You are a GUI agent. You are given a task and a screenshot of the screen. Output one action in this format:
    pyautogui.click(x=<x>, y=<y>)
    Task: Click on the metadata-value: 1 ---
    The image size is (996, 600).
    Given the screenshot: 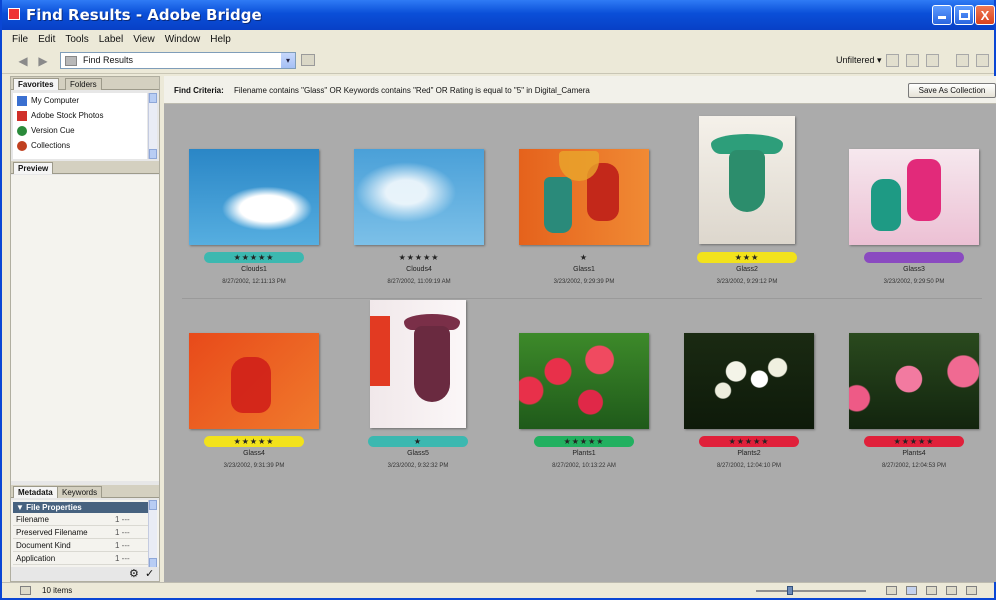 What is the action you would take?
    pyautogui.click(x=122, y=519)
    